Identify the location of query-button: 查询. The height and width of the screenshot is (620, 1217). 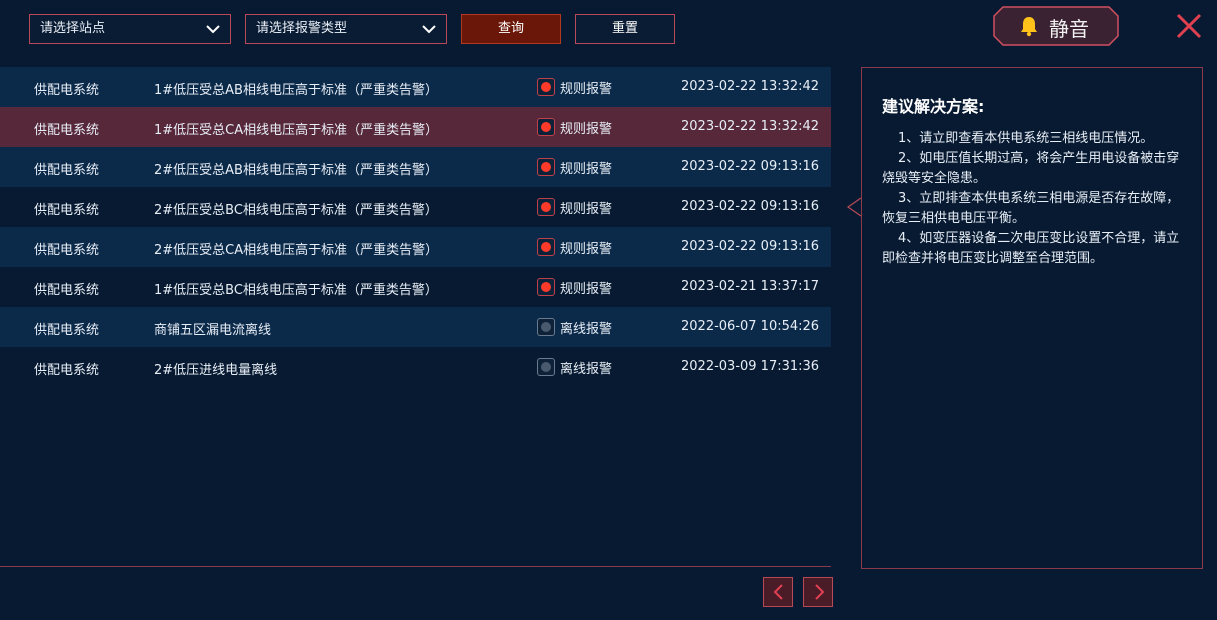
(511, 29).